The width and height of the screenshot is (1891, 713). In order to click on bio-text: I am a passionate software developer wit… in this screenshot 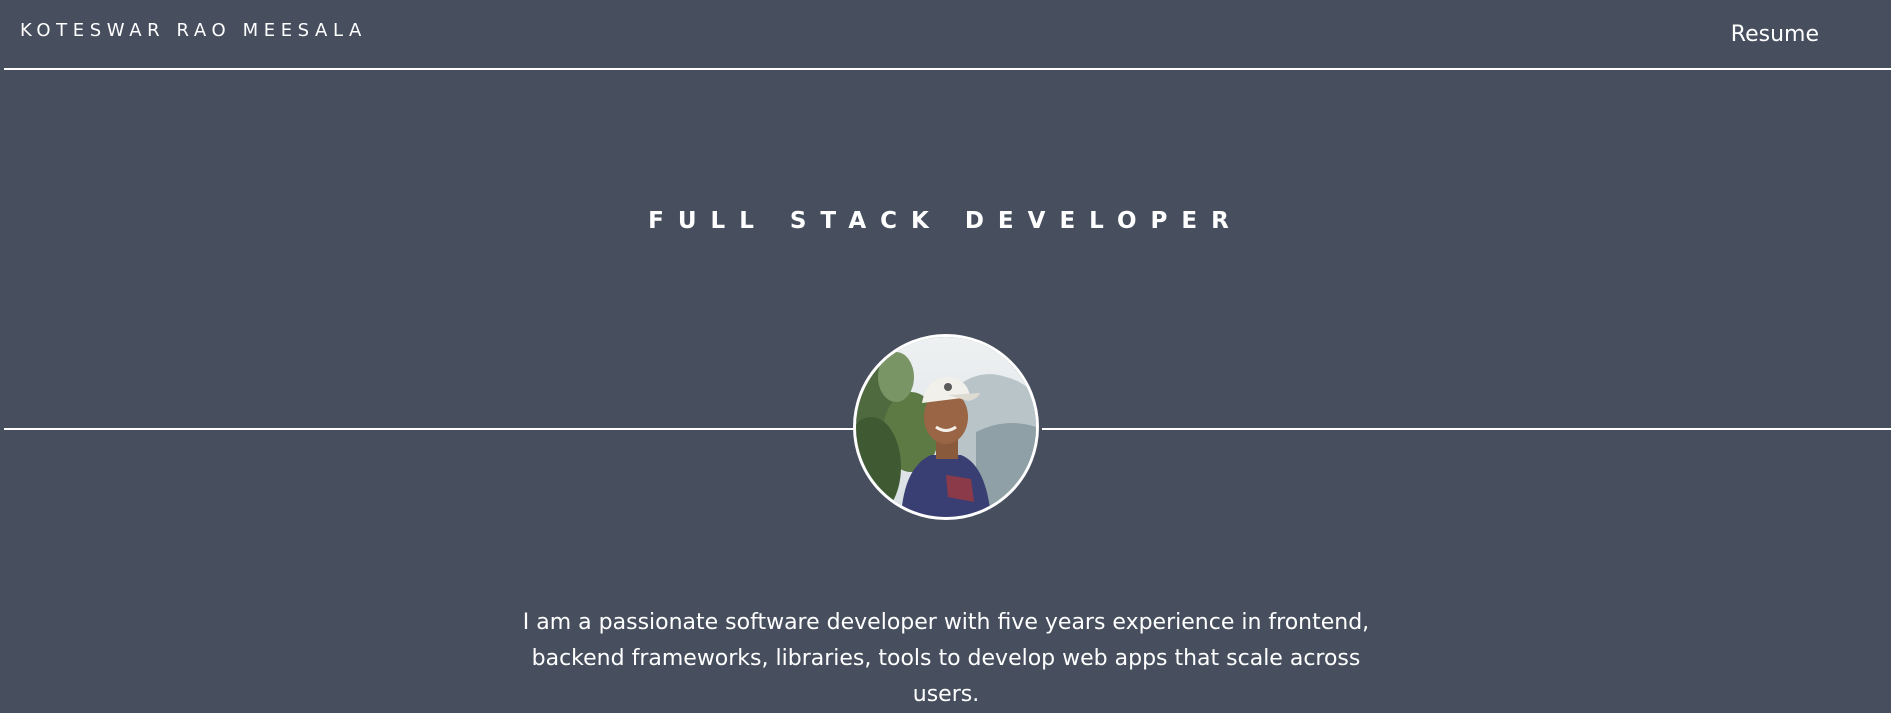, I will do `click(946, 658)`.